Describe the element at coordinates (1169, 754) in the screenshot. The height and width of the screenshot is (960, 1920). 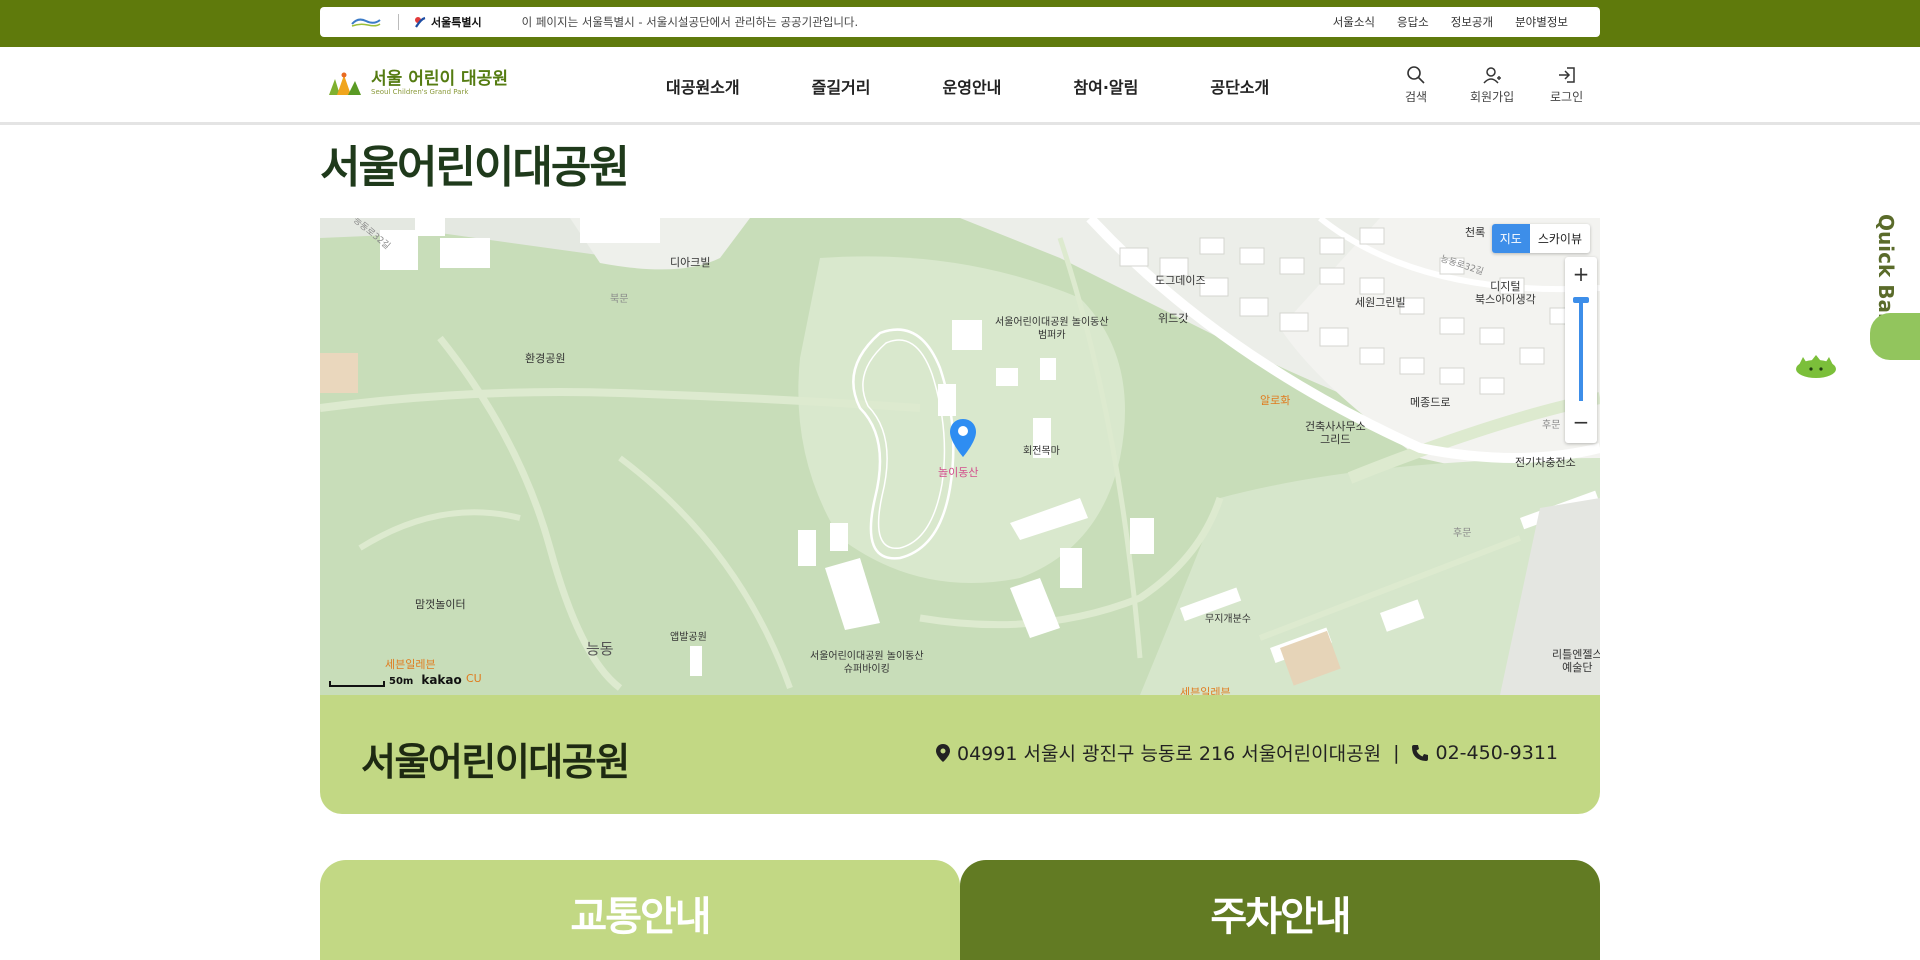
I see `park-address: 04991 서울시 광진구 능동로 216 서울어린이대공원` at that location.